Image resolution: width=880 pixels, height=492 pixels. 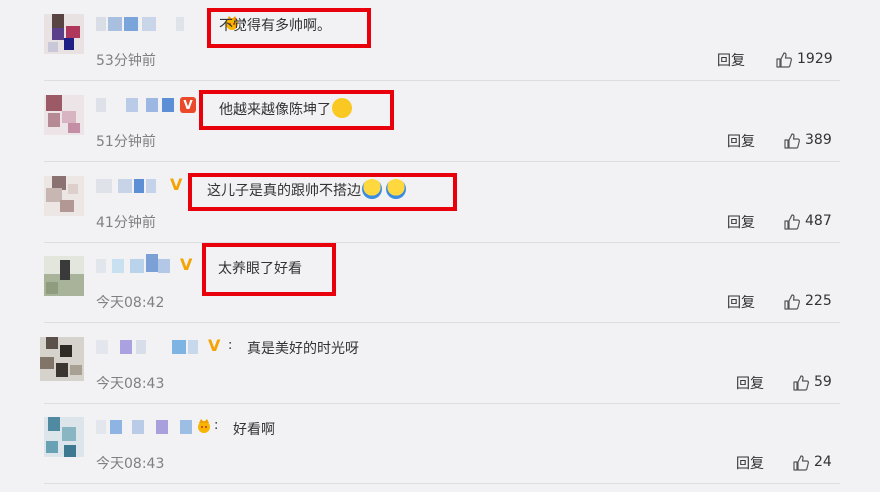 I want to click on like-count: 59, so click(x=823, y=382).